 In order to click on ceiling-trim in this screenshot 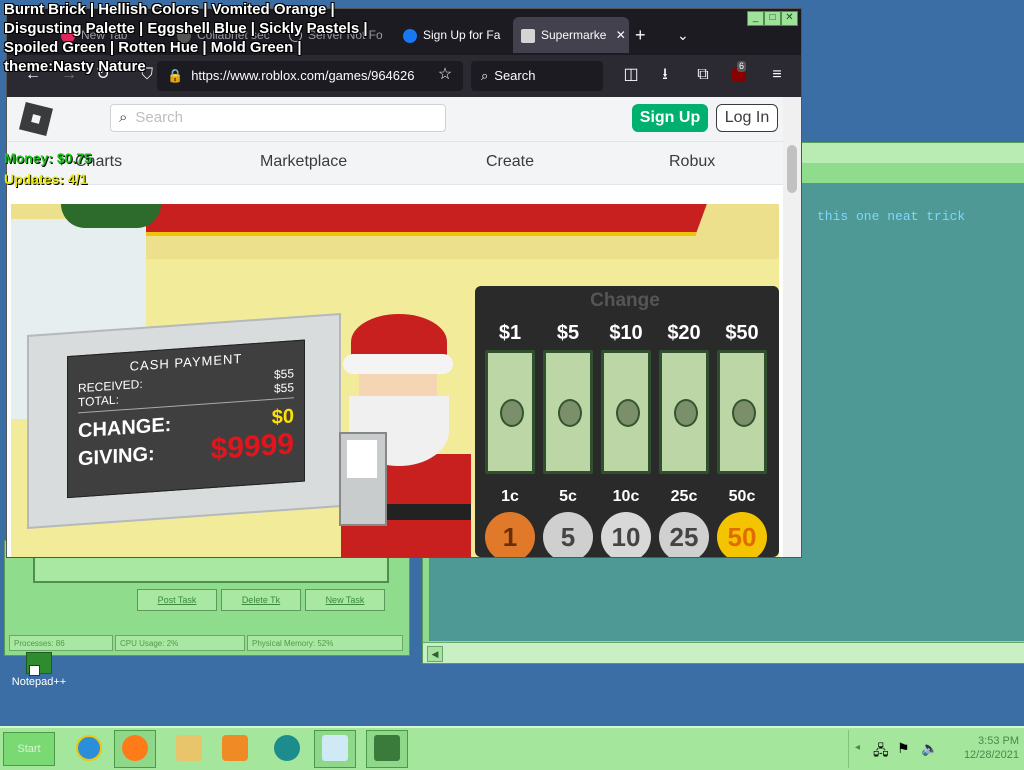, I will do `click(401, 220)`.